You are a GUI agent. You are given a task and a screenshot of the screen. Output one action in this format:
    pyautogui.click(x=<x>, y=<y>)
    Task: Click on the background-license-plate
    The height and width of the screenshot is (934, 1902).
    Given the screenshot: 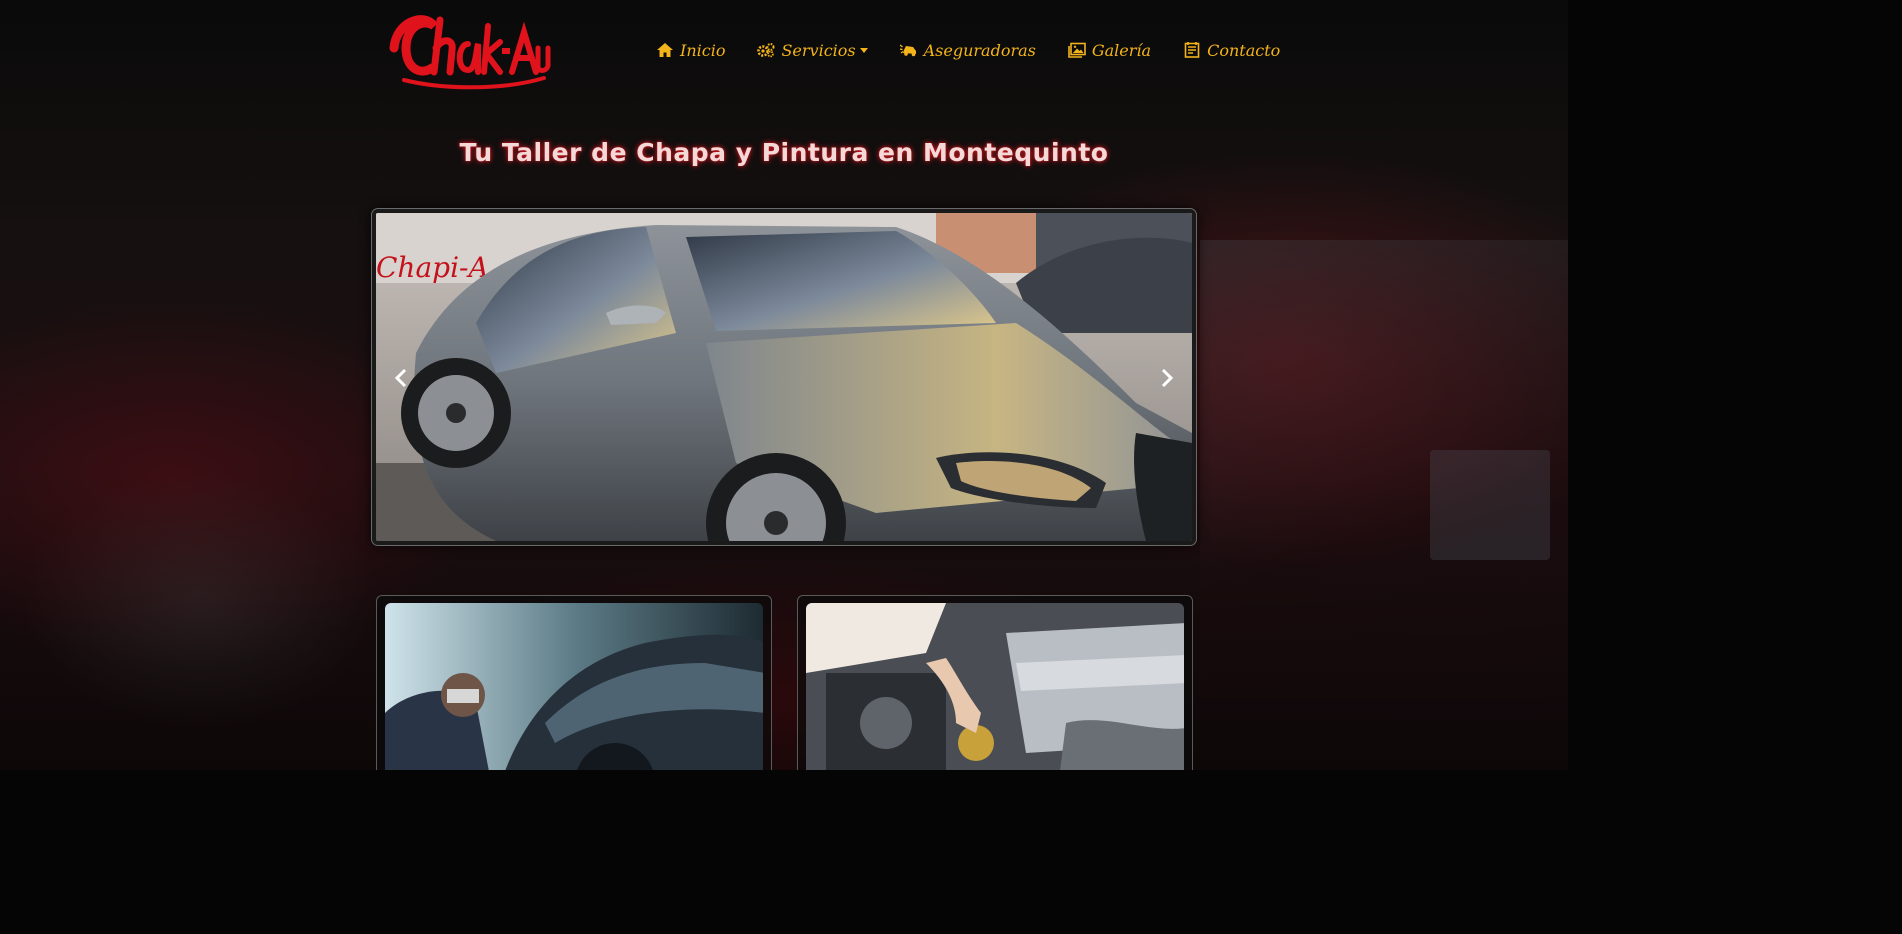 What is the action you would take?
    pyautogui.click(x=1490, y=505)
    